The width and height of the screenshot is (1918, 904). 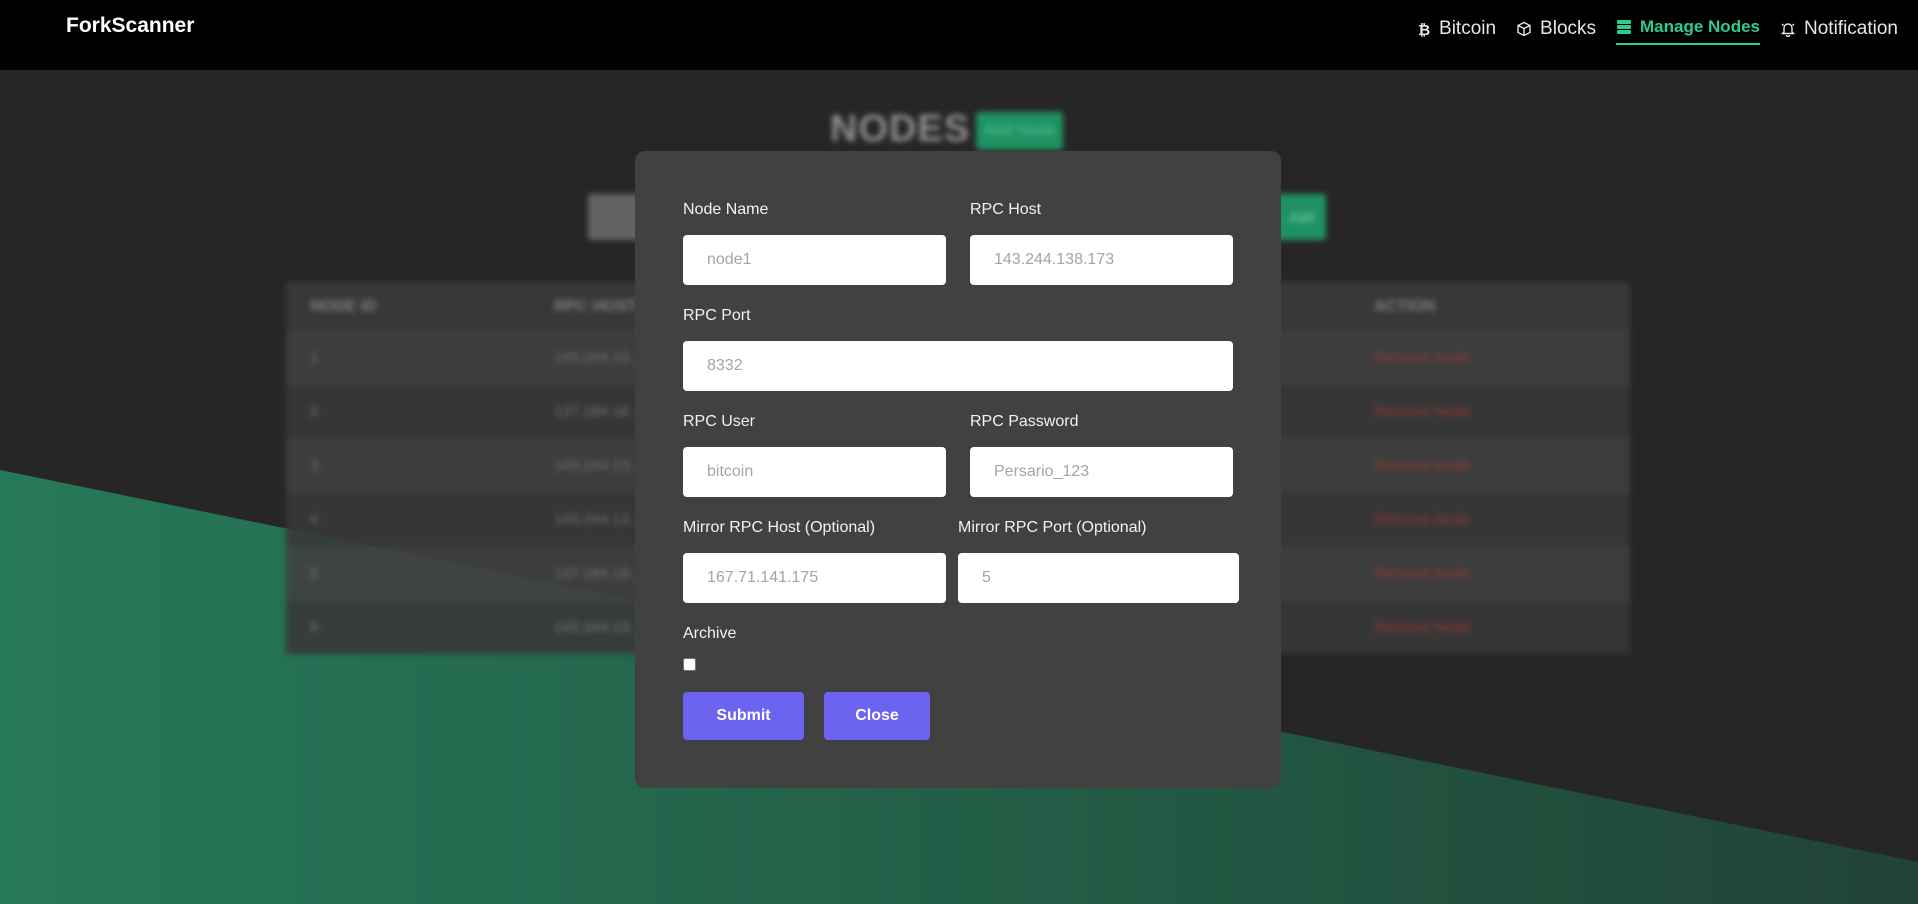 I want to click on nav-item-bitcoin: ₿ Bitcoin, so click(x=1455, y=22).